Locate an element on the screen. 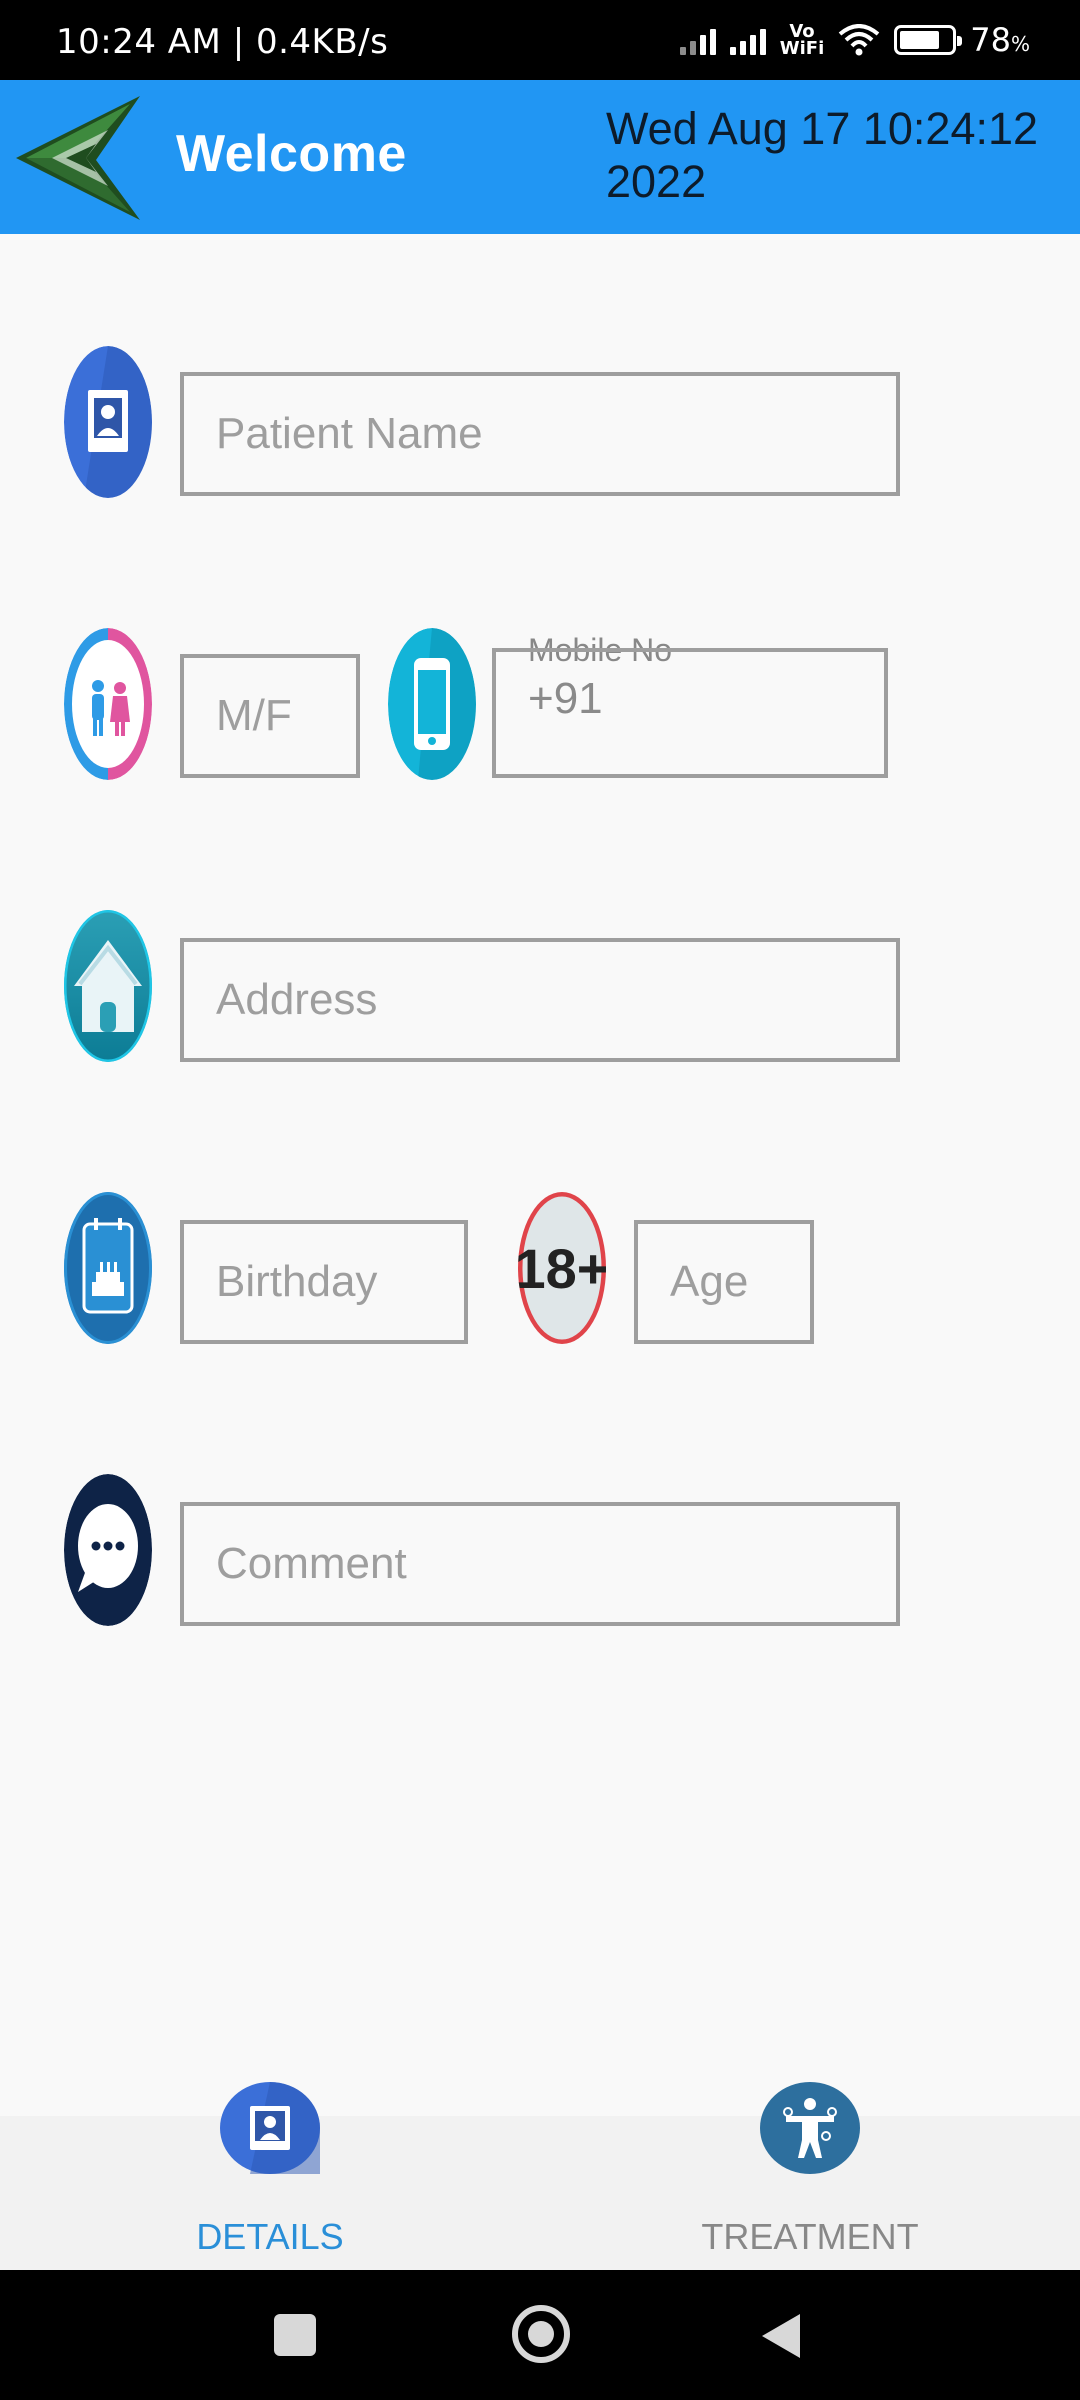  tab-treatment: TREATMENT is located at coordinates (810, 2176).